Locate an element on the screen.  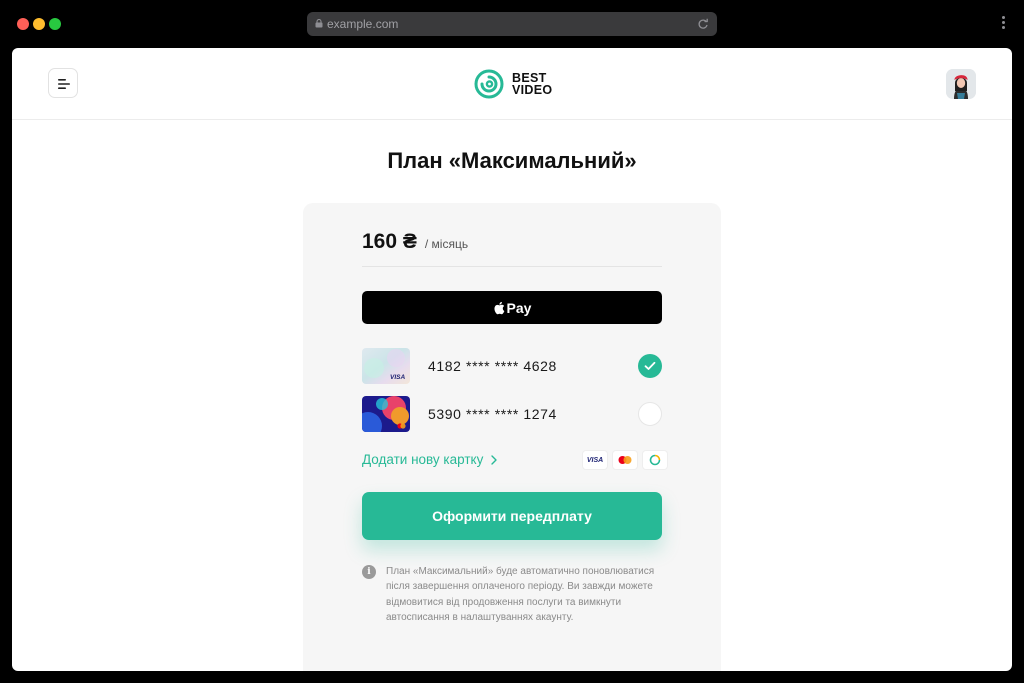
card-number: 4182 **** **** 4628 is located at coordinates (492, 366).